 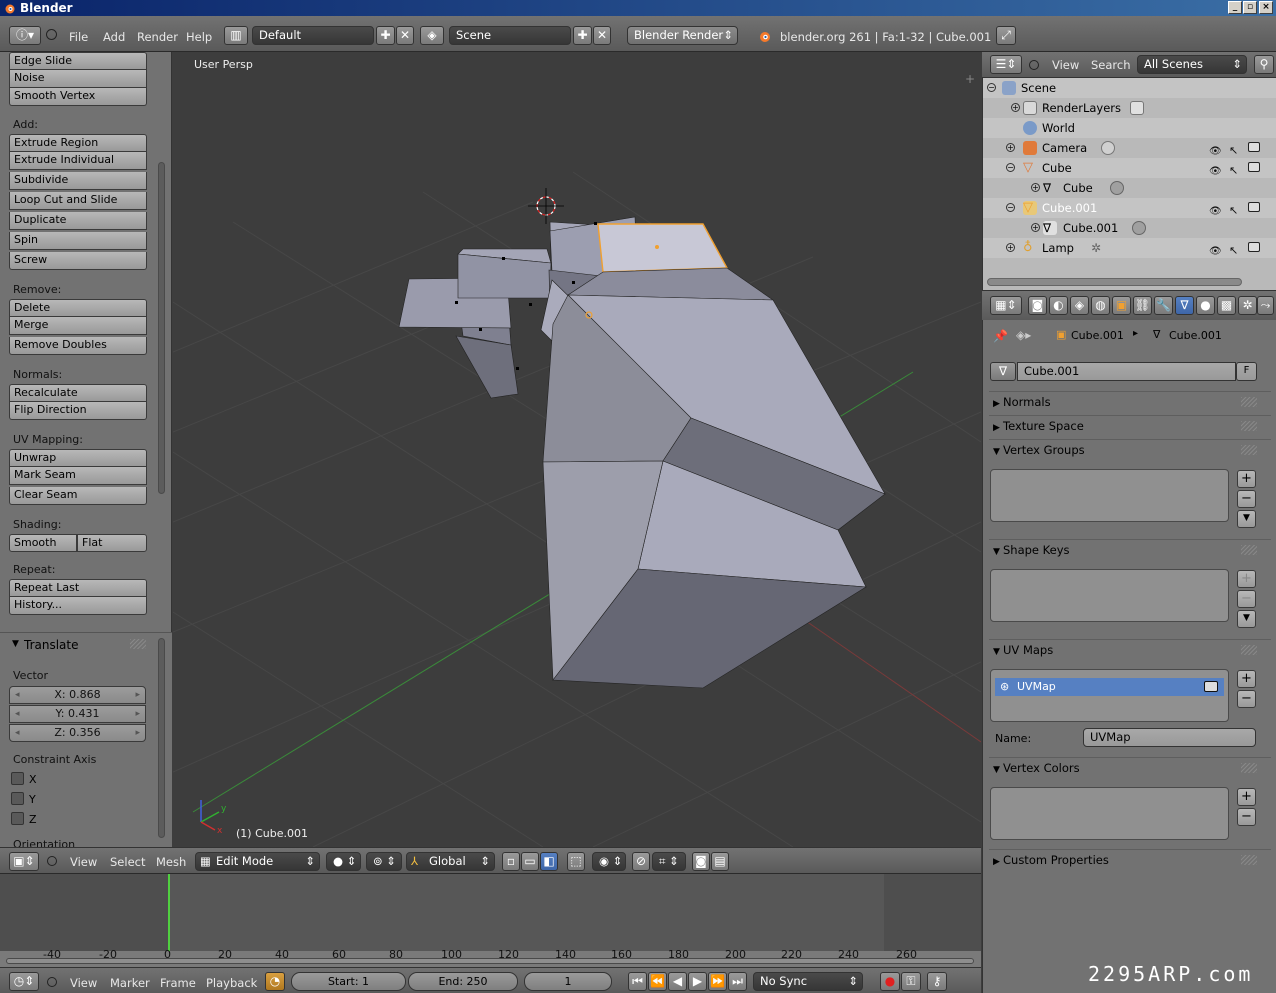 I want to click on pivot-point-select: ⊚ ⇕, so click(x=384, y=861).